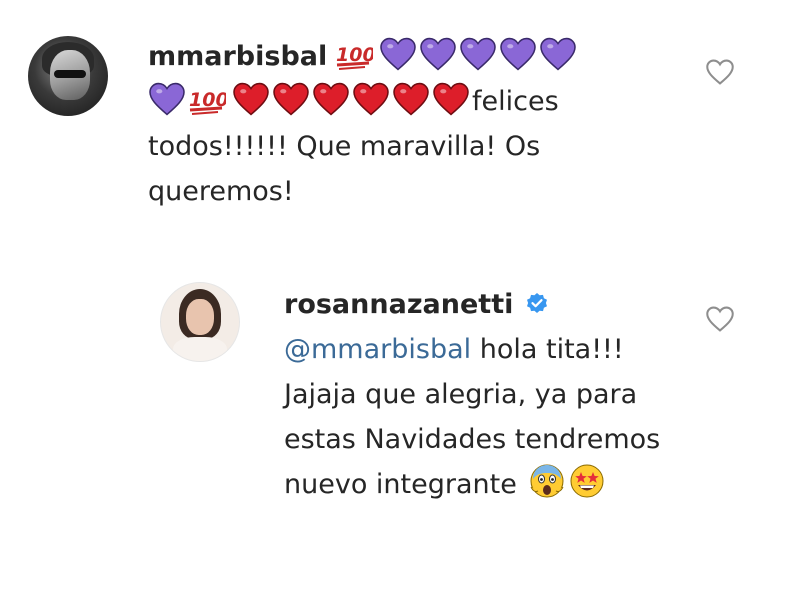 Image resolution: width=800 pixels, height=600 pixels. What do you see at coordinates (237, 56) in the screenshot?
I see `comment-username: mmarbisbal` at bounding box center [237, 56].